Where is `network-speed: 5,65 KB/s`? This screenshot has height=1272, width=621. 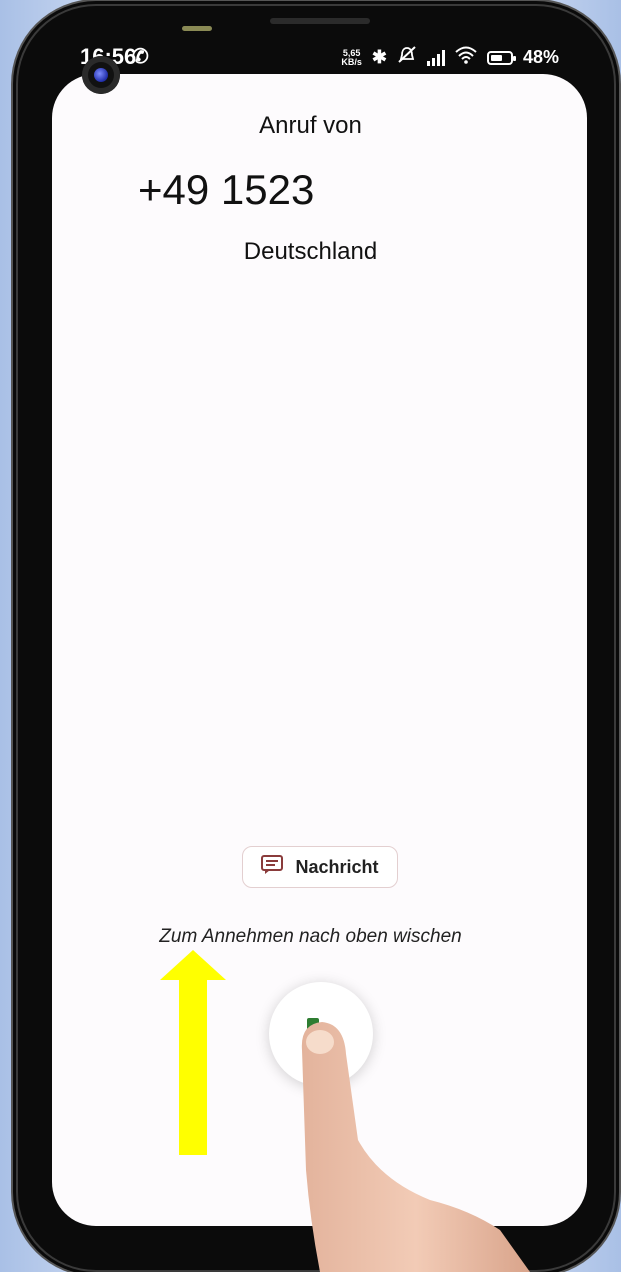 network-speed: 5,65 KB/s is located at coordinates (351, 57).